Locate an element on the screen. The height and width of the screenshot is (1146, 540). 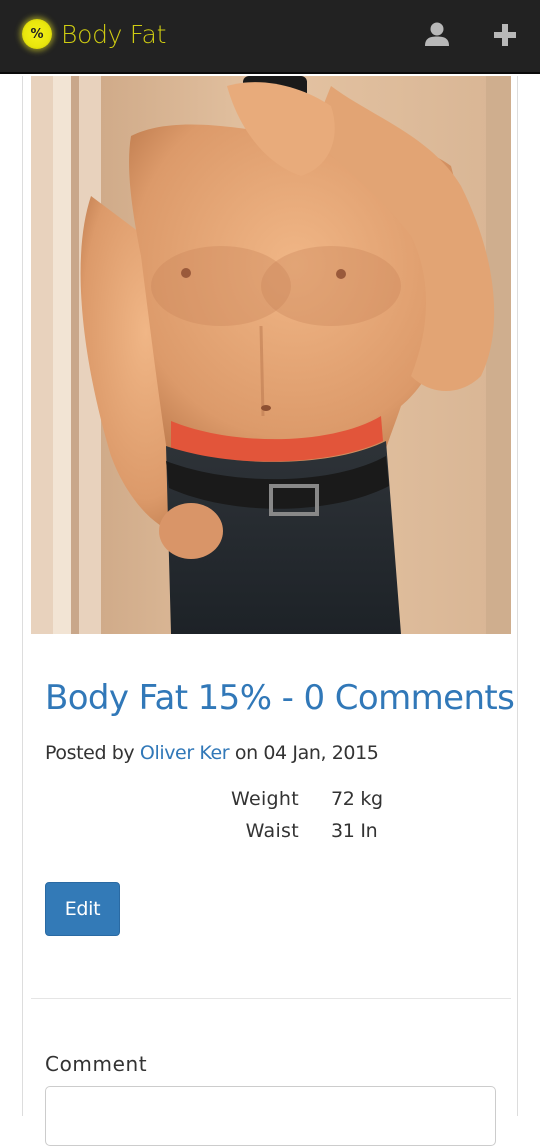
author-link: Oliver Ker is located at coordinates (185, 753).